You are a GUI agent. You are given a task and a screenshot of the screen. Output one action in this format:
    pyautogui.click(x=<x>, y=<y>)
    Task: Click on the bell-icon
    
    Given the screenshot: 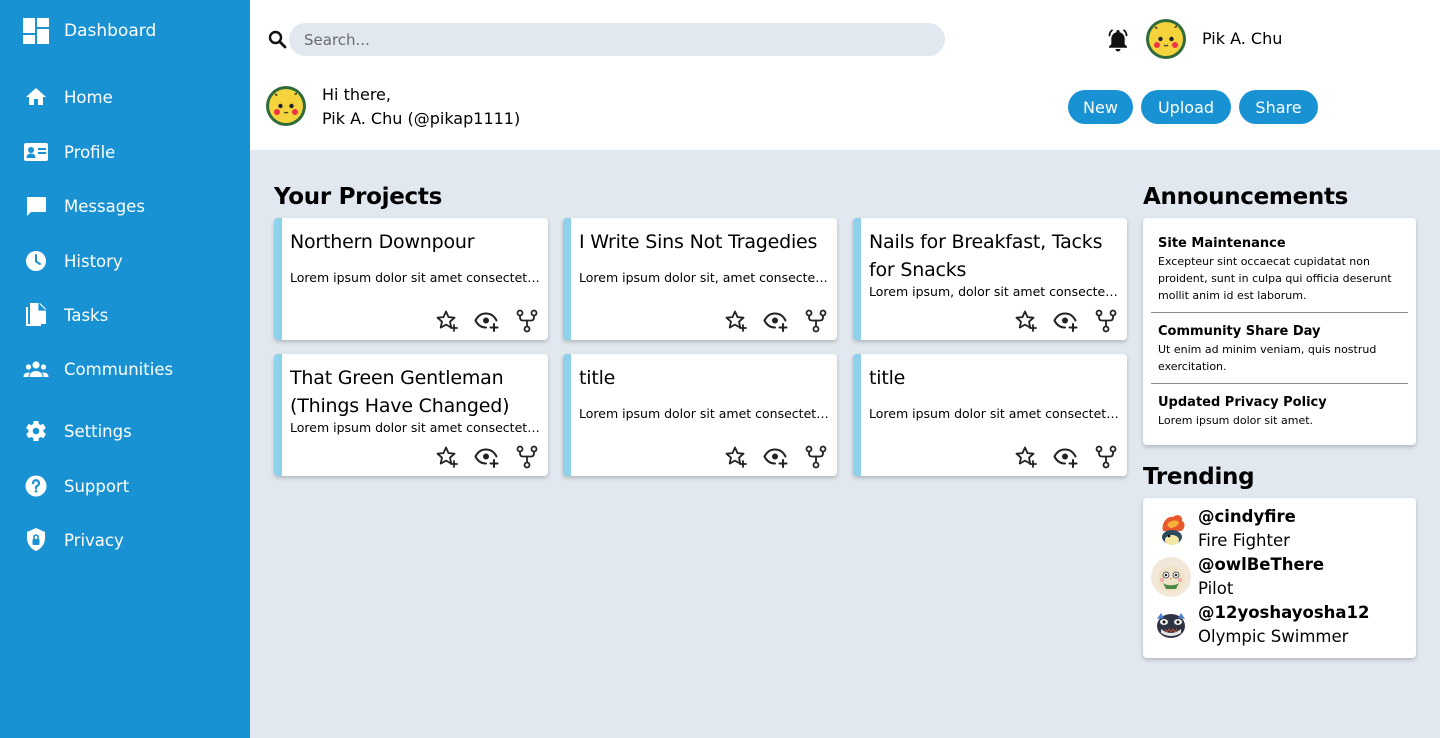 What is the action you would take?
    pyautogui.click(x=1118, y=40)
    